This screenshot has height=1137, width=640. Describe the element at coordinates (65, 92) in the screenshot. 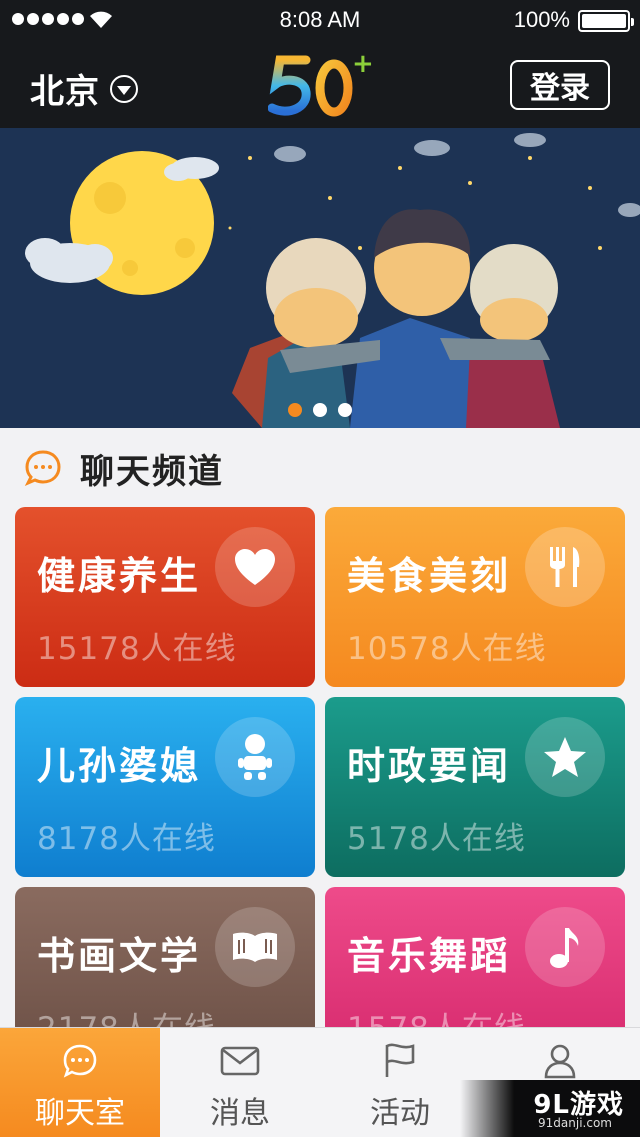

I see `city-name: 北京` at that location.